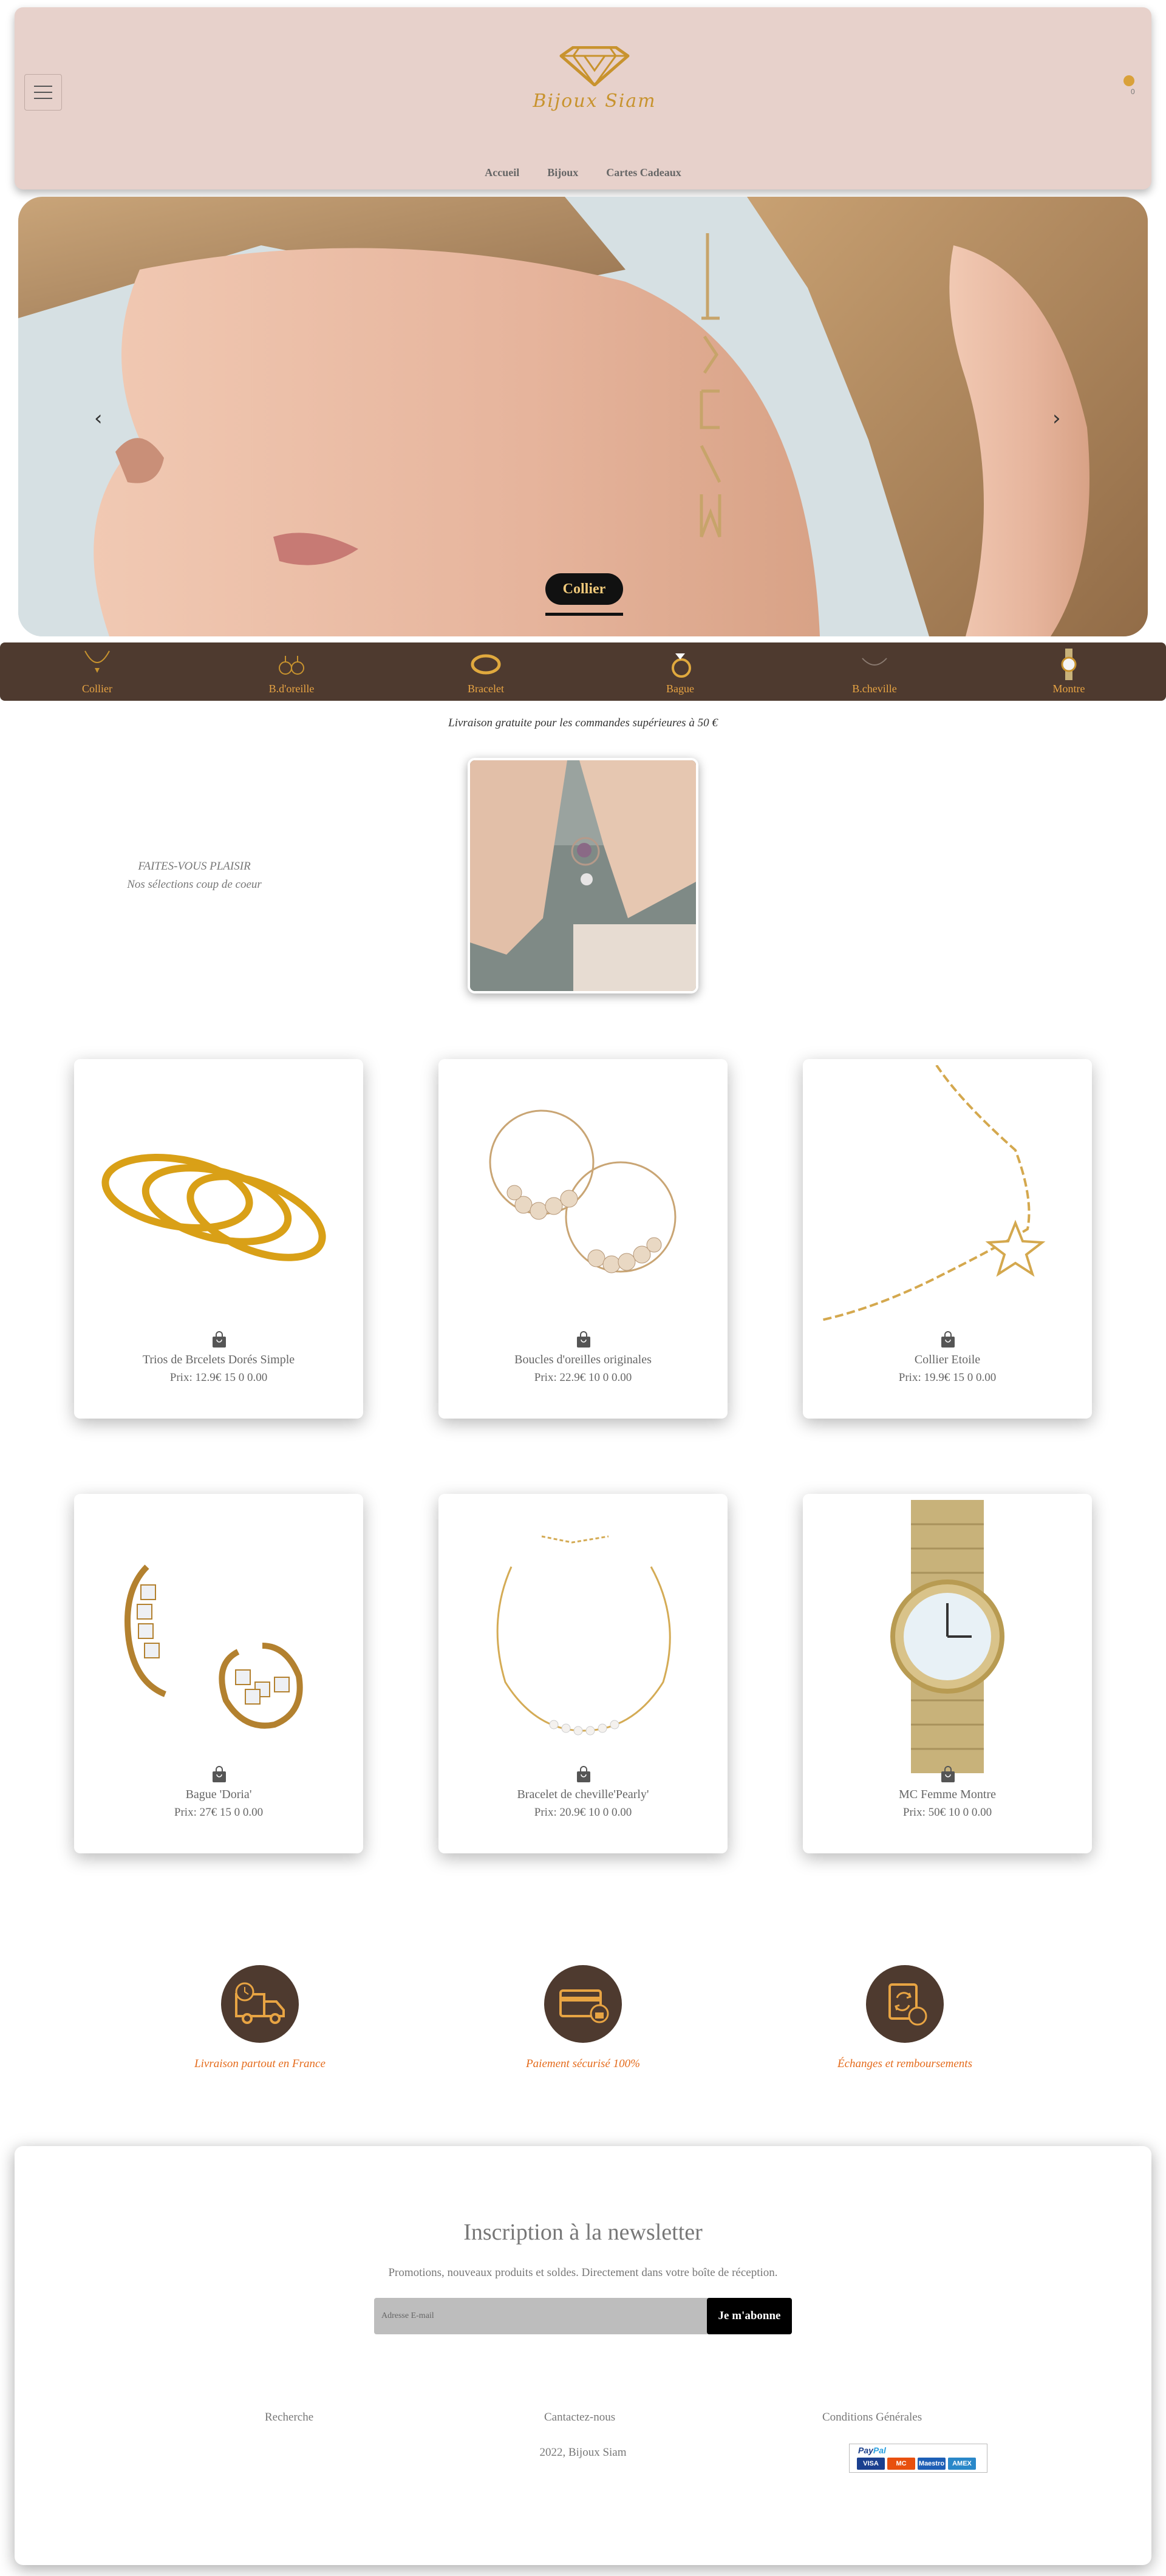 The width and height of the screenshot is (1166, 2576). I want to click on paypal-logo: PayPal, so click(872, 2450).